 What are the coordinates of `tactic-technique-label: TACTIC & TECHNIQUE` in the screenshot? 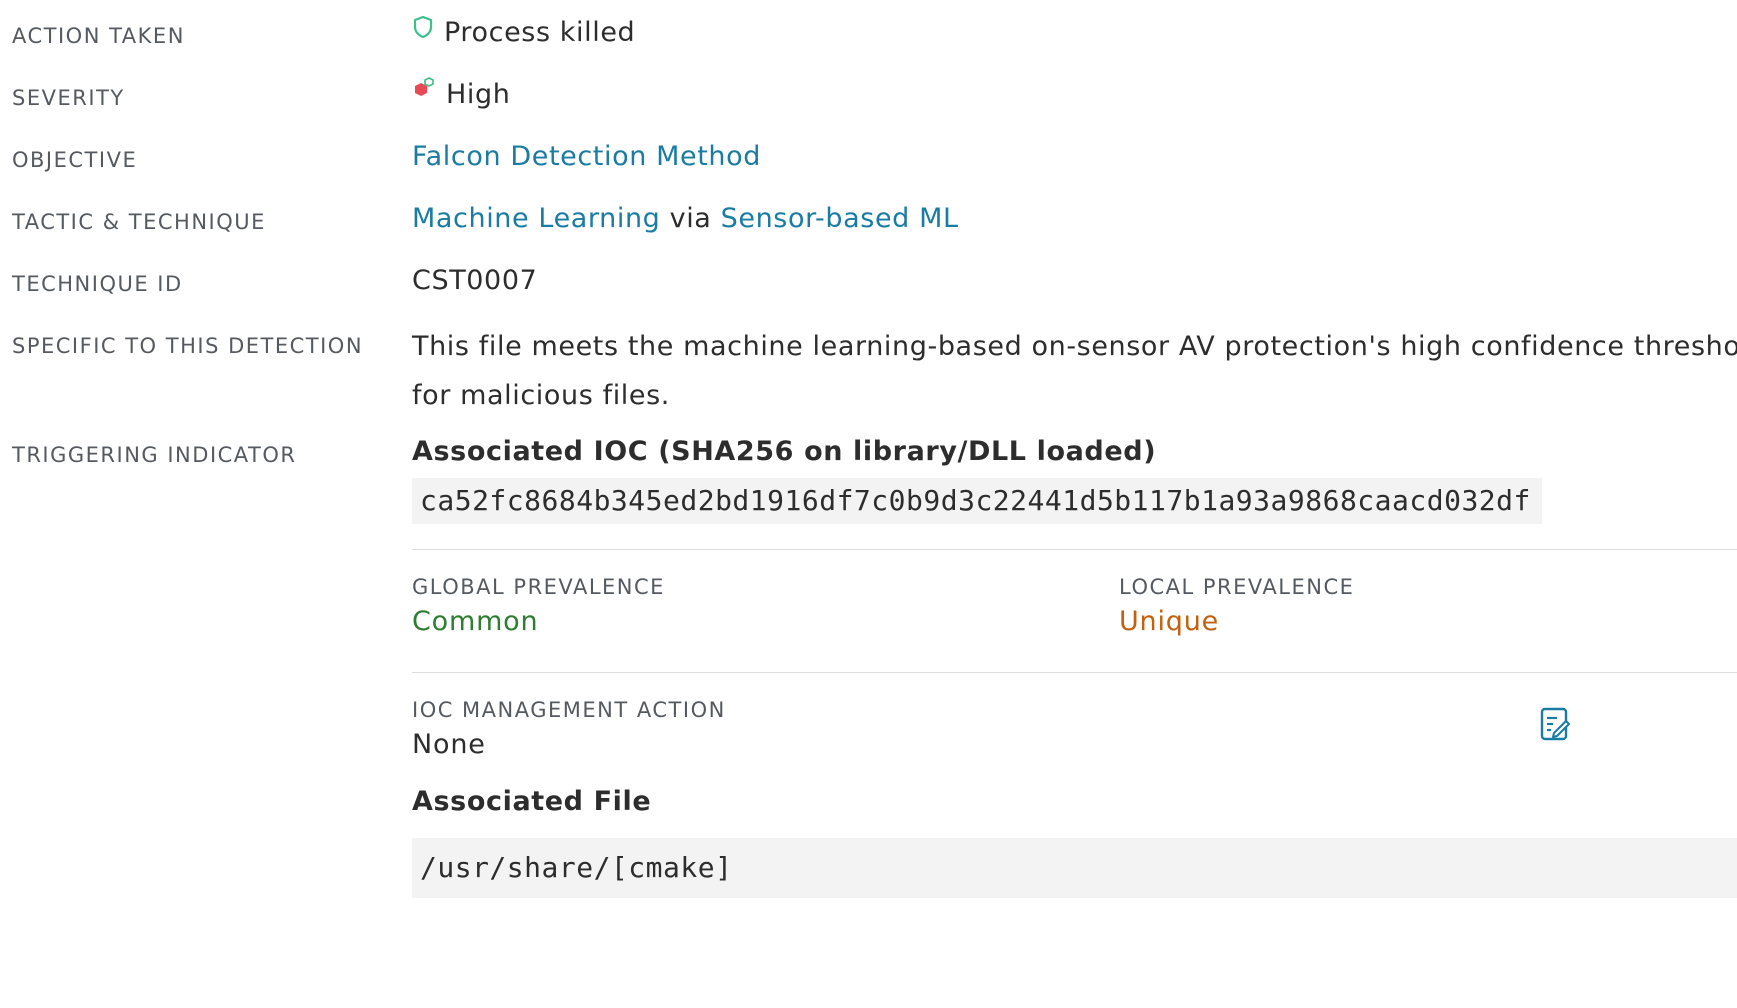 It's located at (139, 222).